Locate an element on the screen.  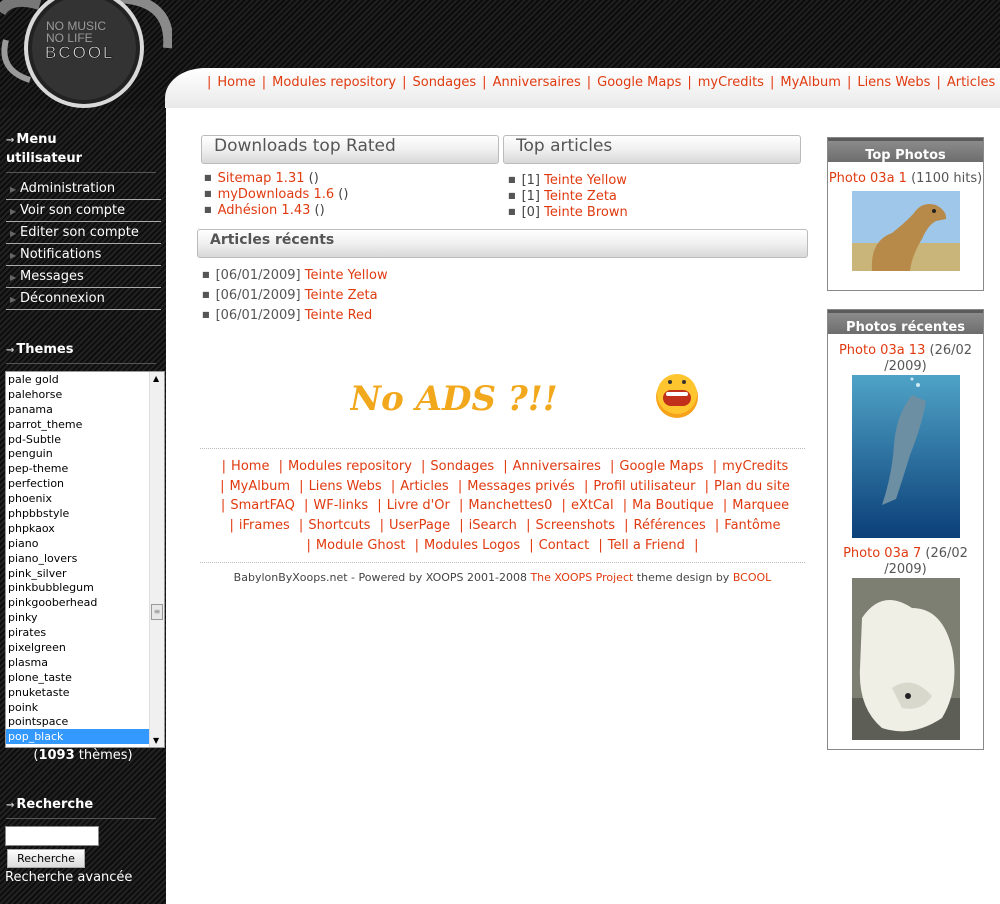
theme-option: piano is located at coordinates (78, 543).